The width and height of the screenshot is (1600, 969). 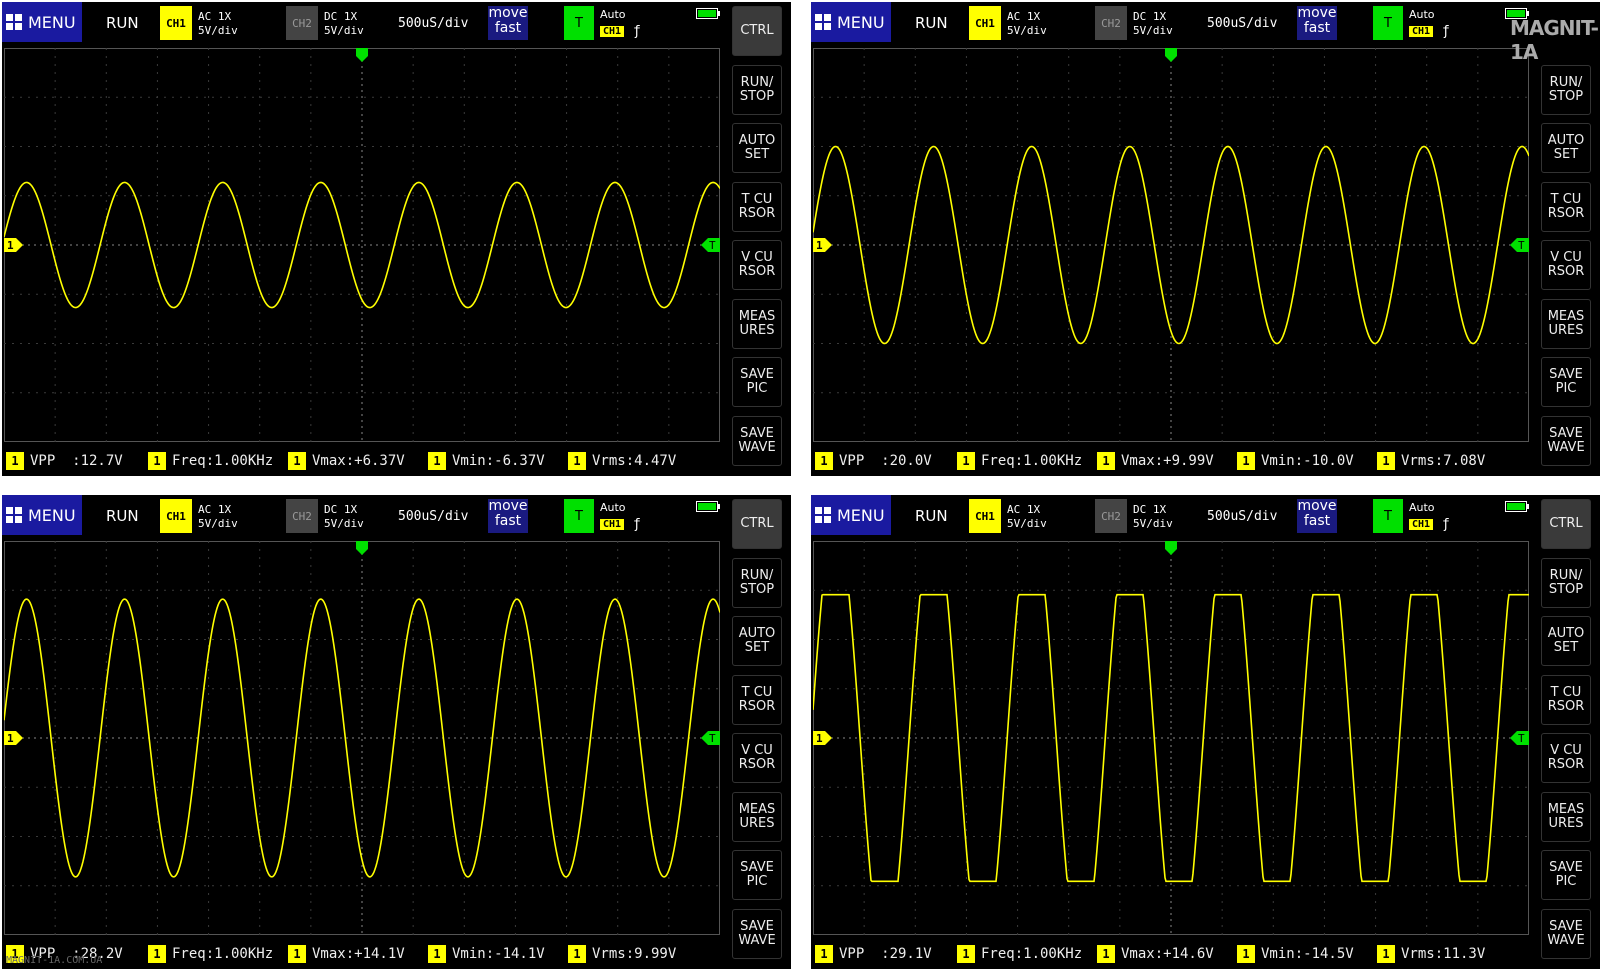 What do you see at coordinates (215, 509) in the screenshot?
I see `ch1-coupling: AC 1X` at bounding box center [215, 509].